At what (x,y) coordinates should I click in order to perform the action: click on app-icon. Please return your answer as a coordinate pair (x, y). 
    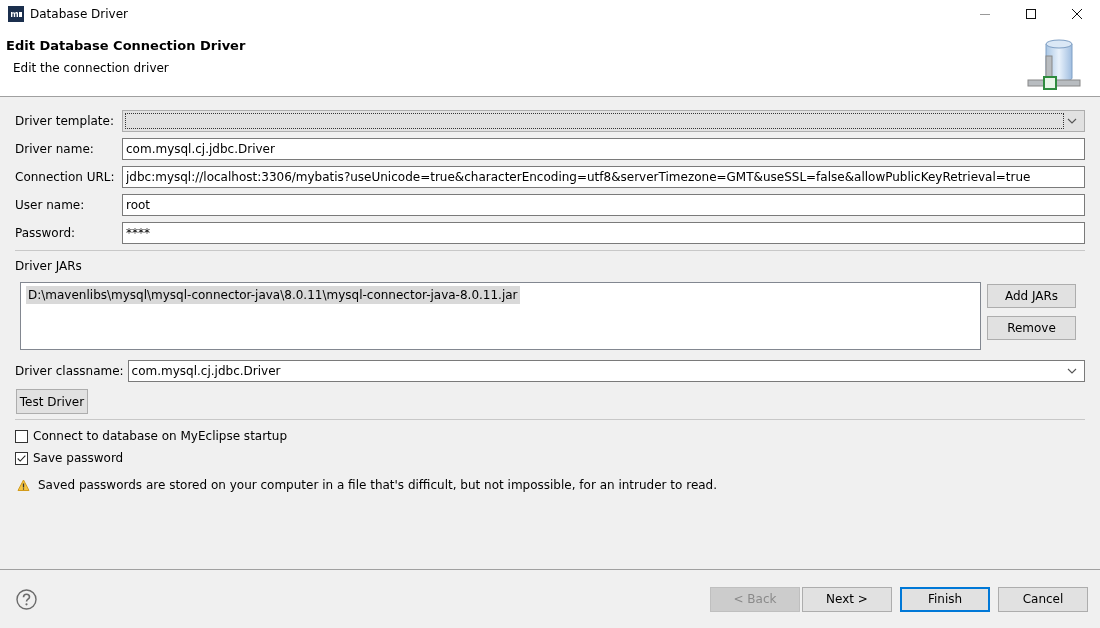
    Looking at the image, I should click on (16, 14).